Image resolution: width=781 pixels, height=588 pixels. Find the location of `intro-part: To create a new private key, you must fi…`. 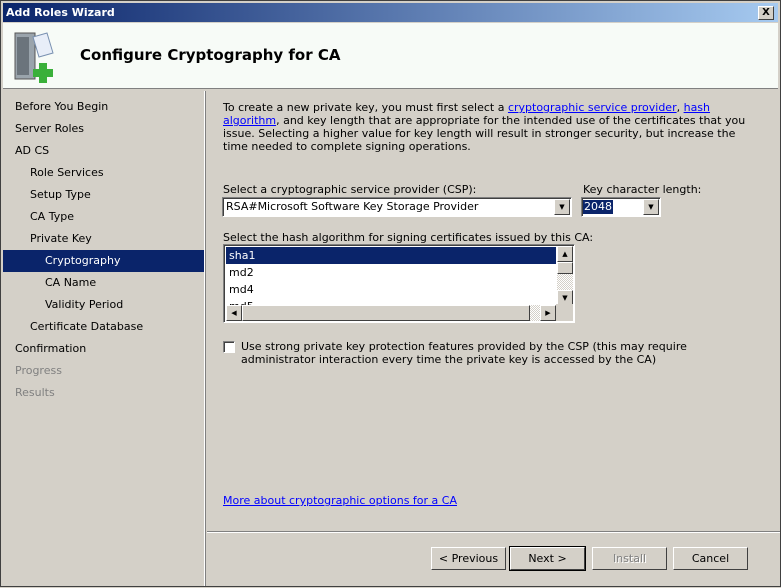

intro-part: To create a new private key, you must fi… is located at coordinates (365, 107).